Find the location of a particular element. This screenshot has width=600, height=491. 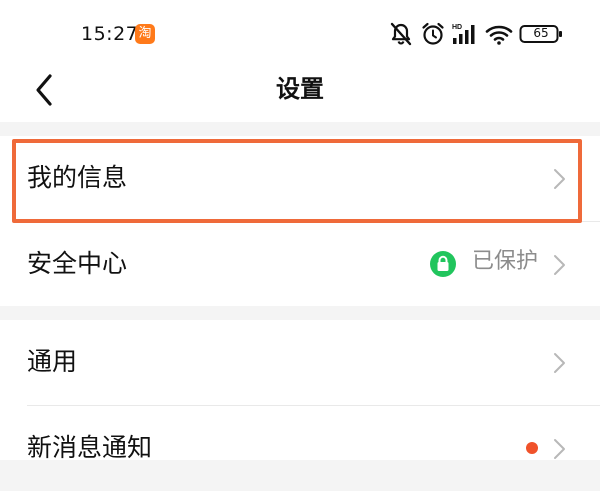

battery-level: 65 is located at coordinates (541, 33).